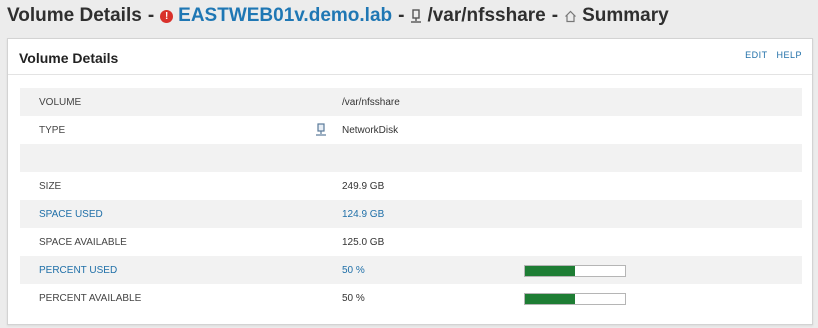 The image size is (818, 328). What do you see at coordinates (789, 55) in the screenshot?
I see `help-link: HELP` at bounding box center [789, 55].